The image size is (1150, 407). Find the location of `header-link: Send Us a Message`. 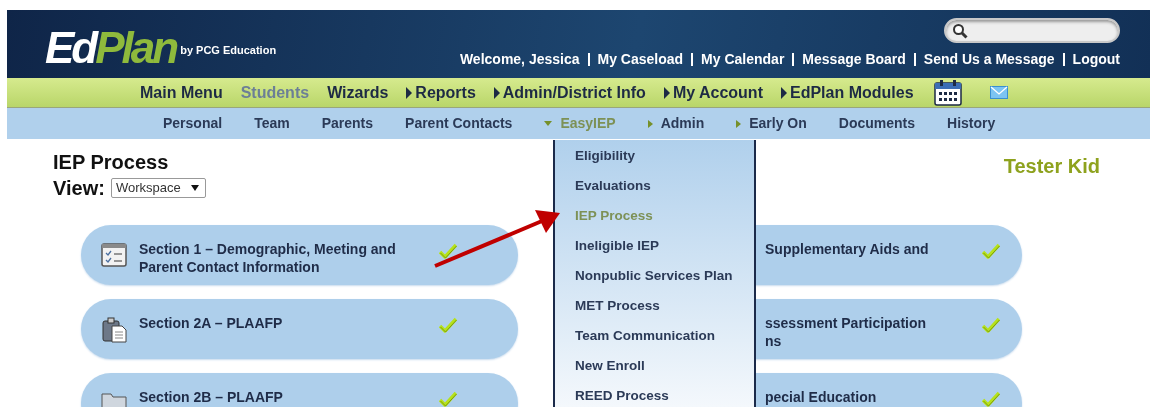

header-link: Send Us a Message is located at coordinates (989, 59).